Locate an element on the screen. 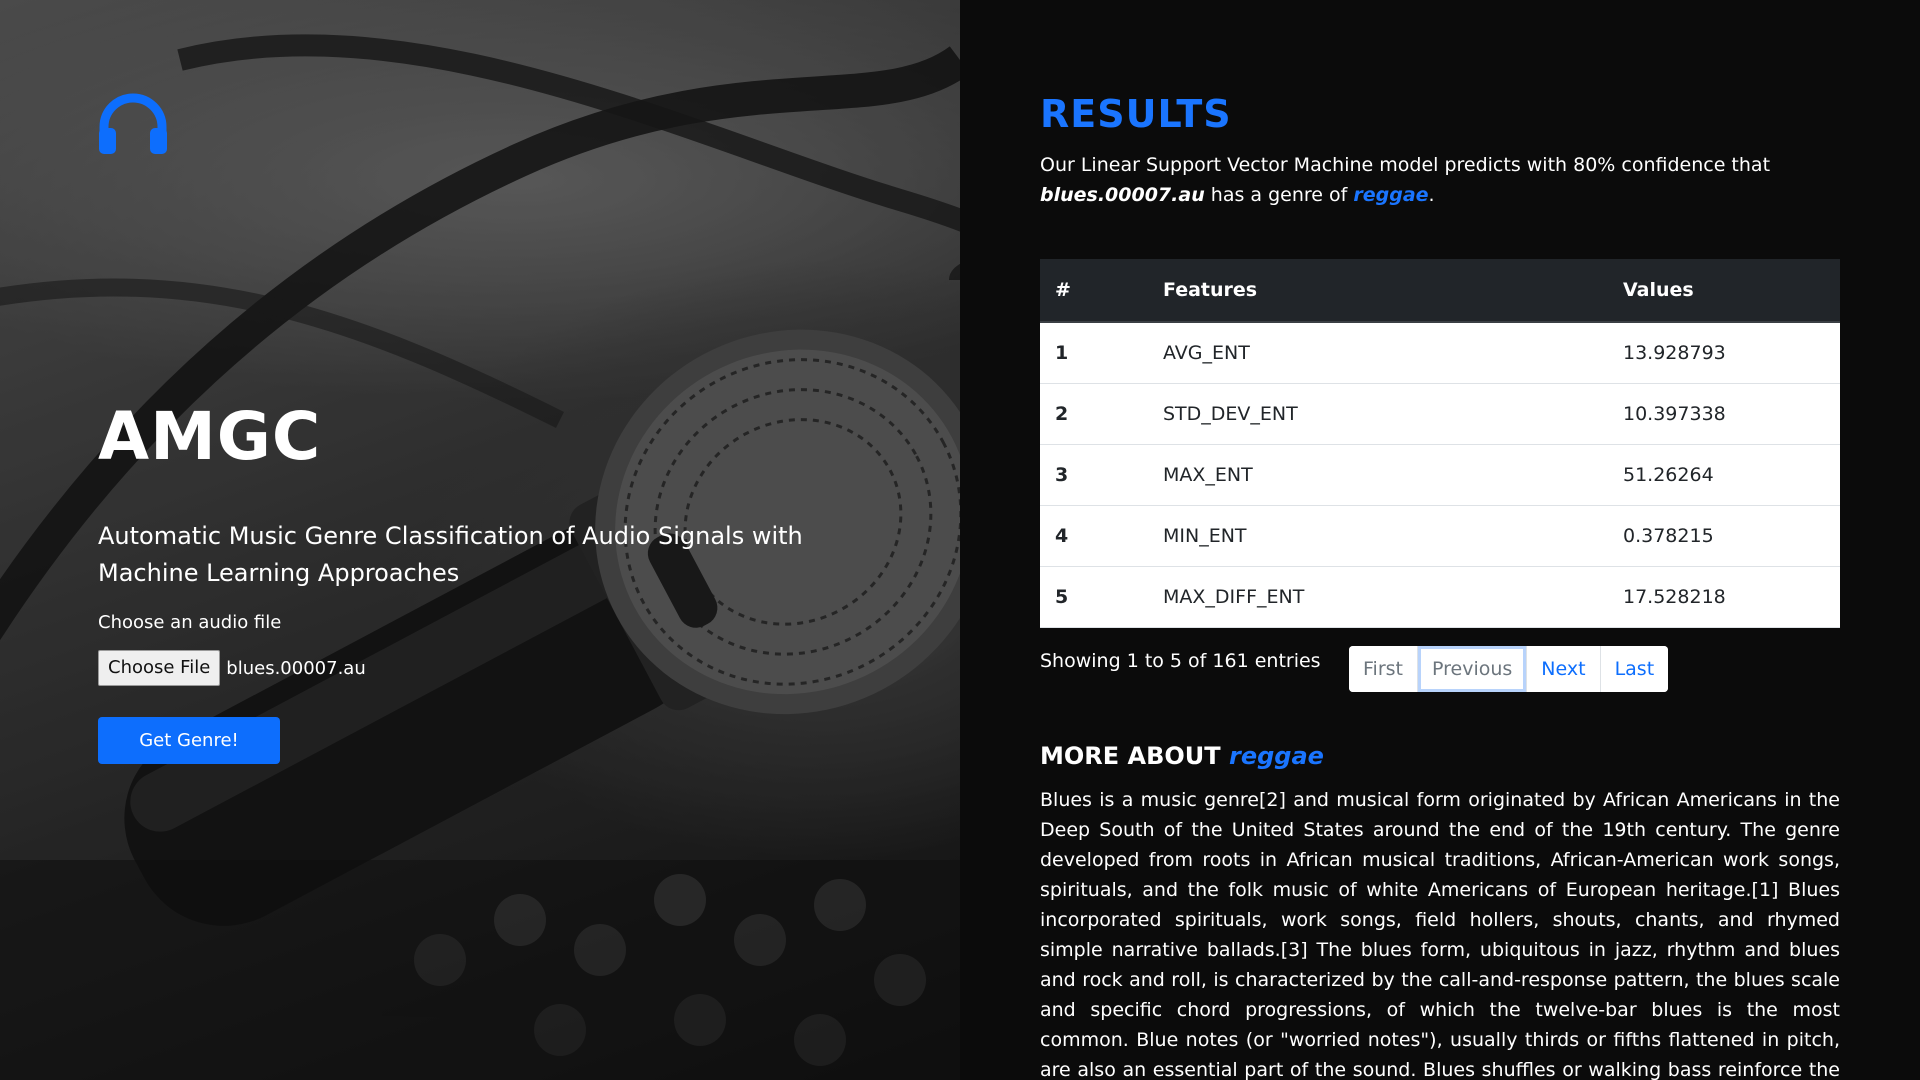  table-row: 2 STD_DEV_ENT 10.397338 is located at coordinates (1440, 414).